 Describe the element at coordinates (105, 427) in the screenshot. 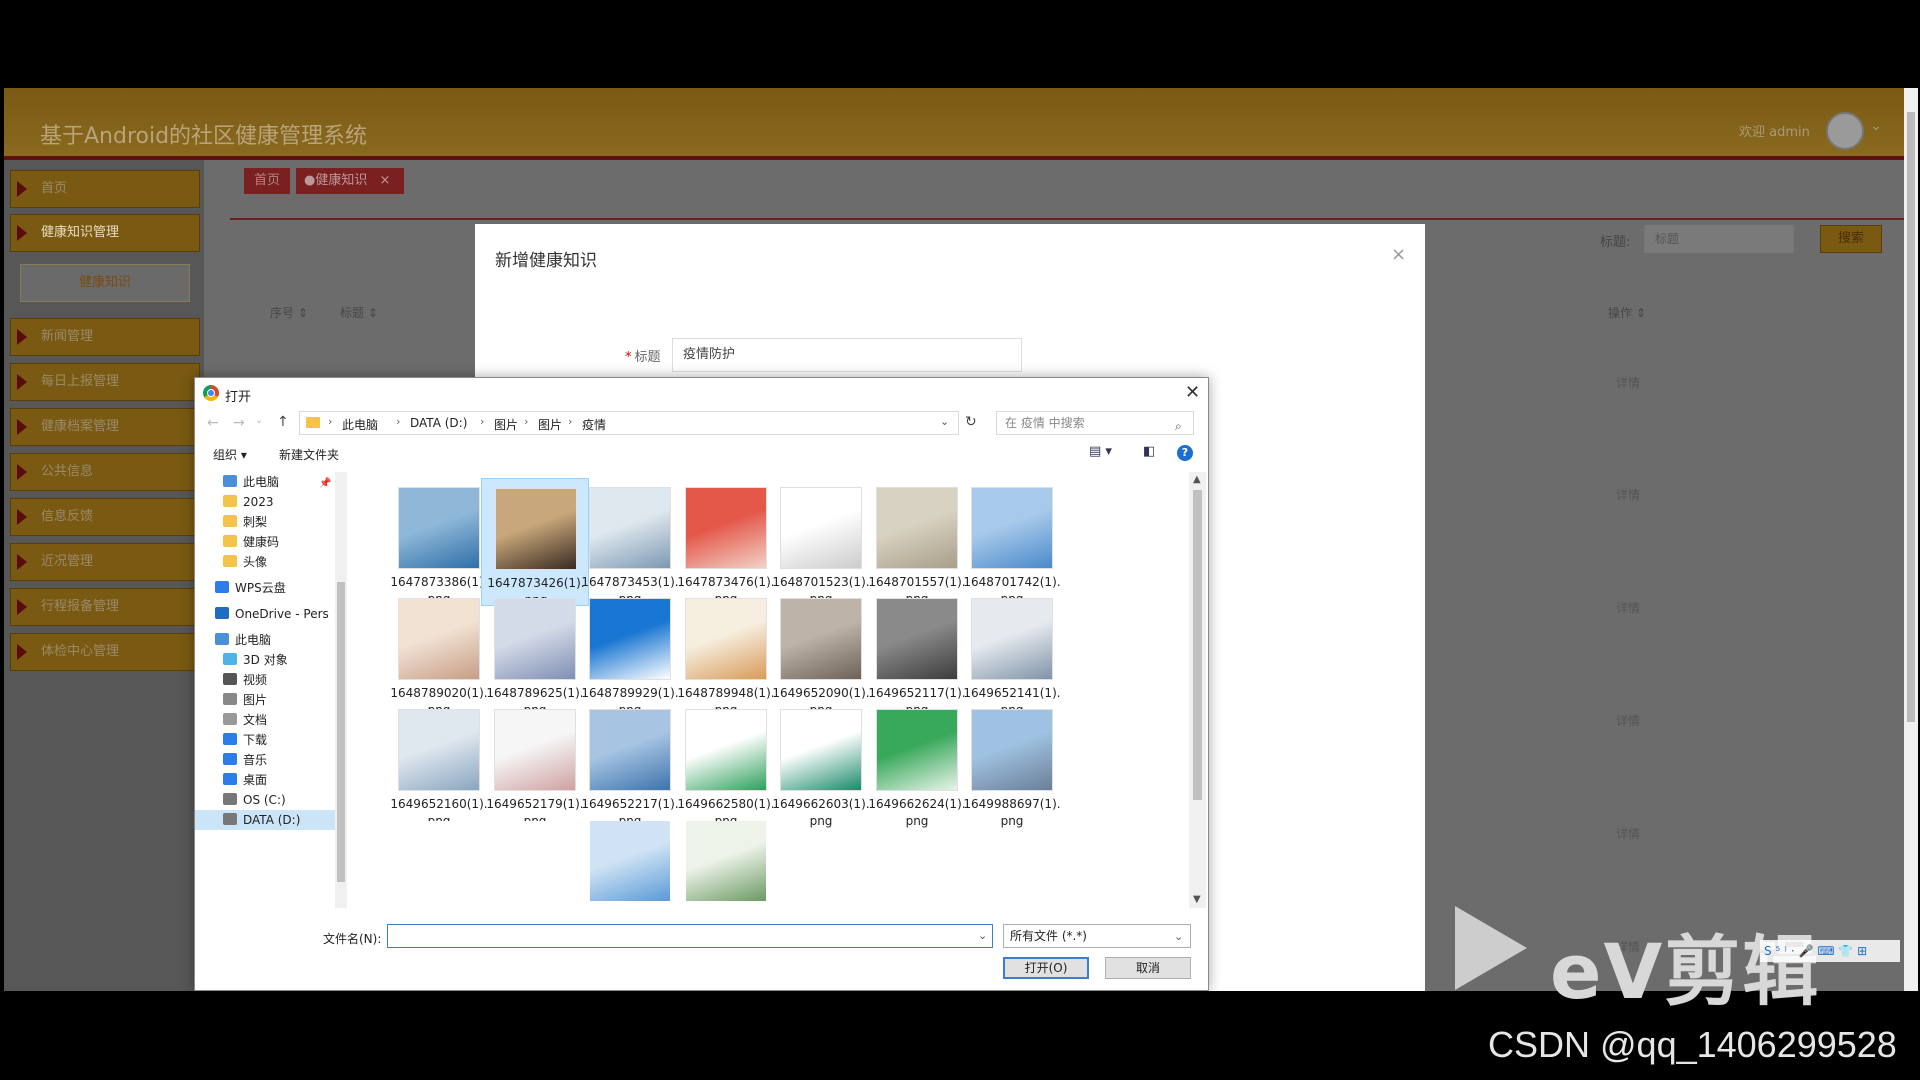

I see `sidebar-item-health-records: 健康档案管理` at that location.